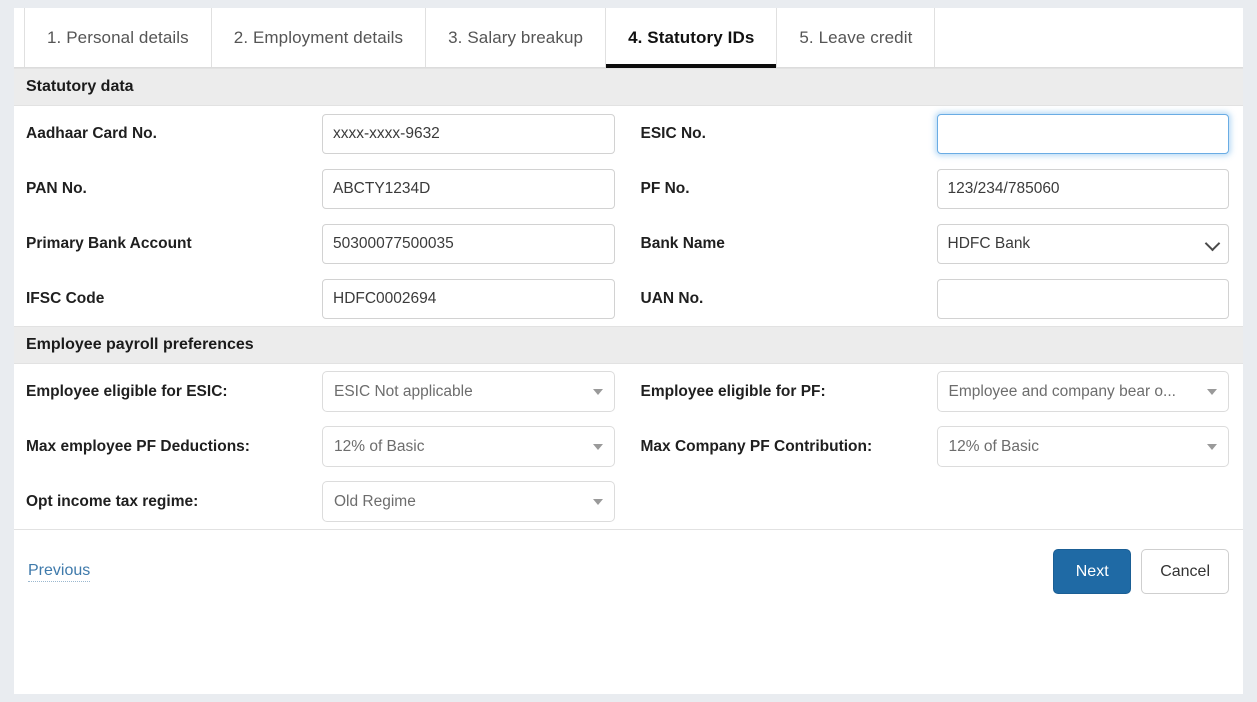  I want to click on section-header-employee-payroll-preferences: Employee payroll preferences, so click(628, 345).